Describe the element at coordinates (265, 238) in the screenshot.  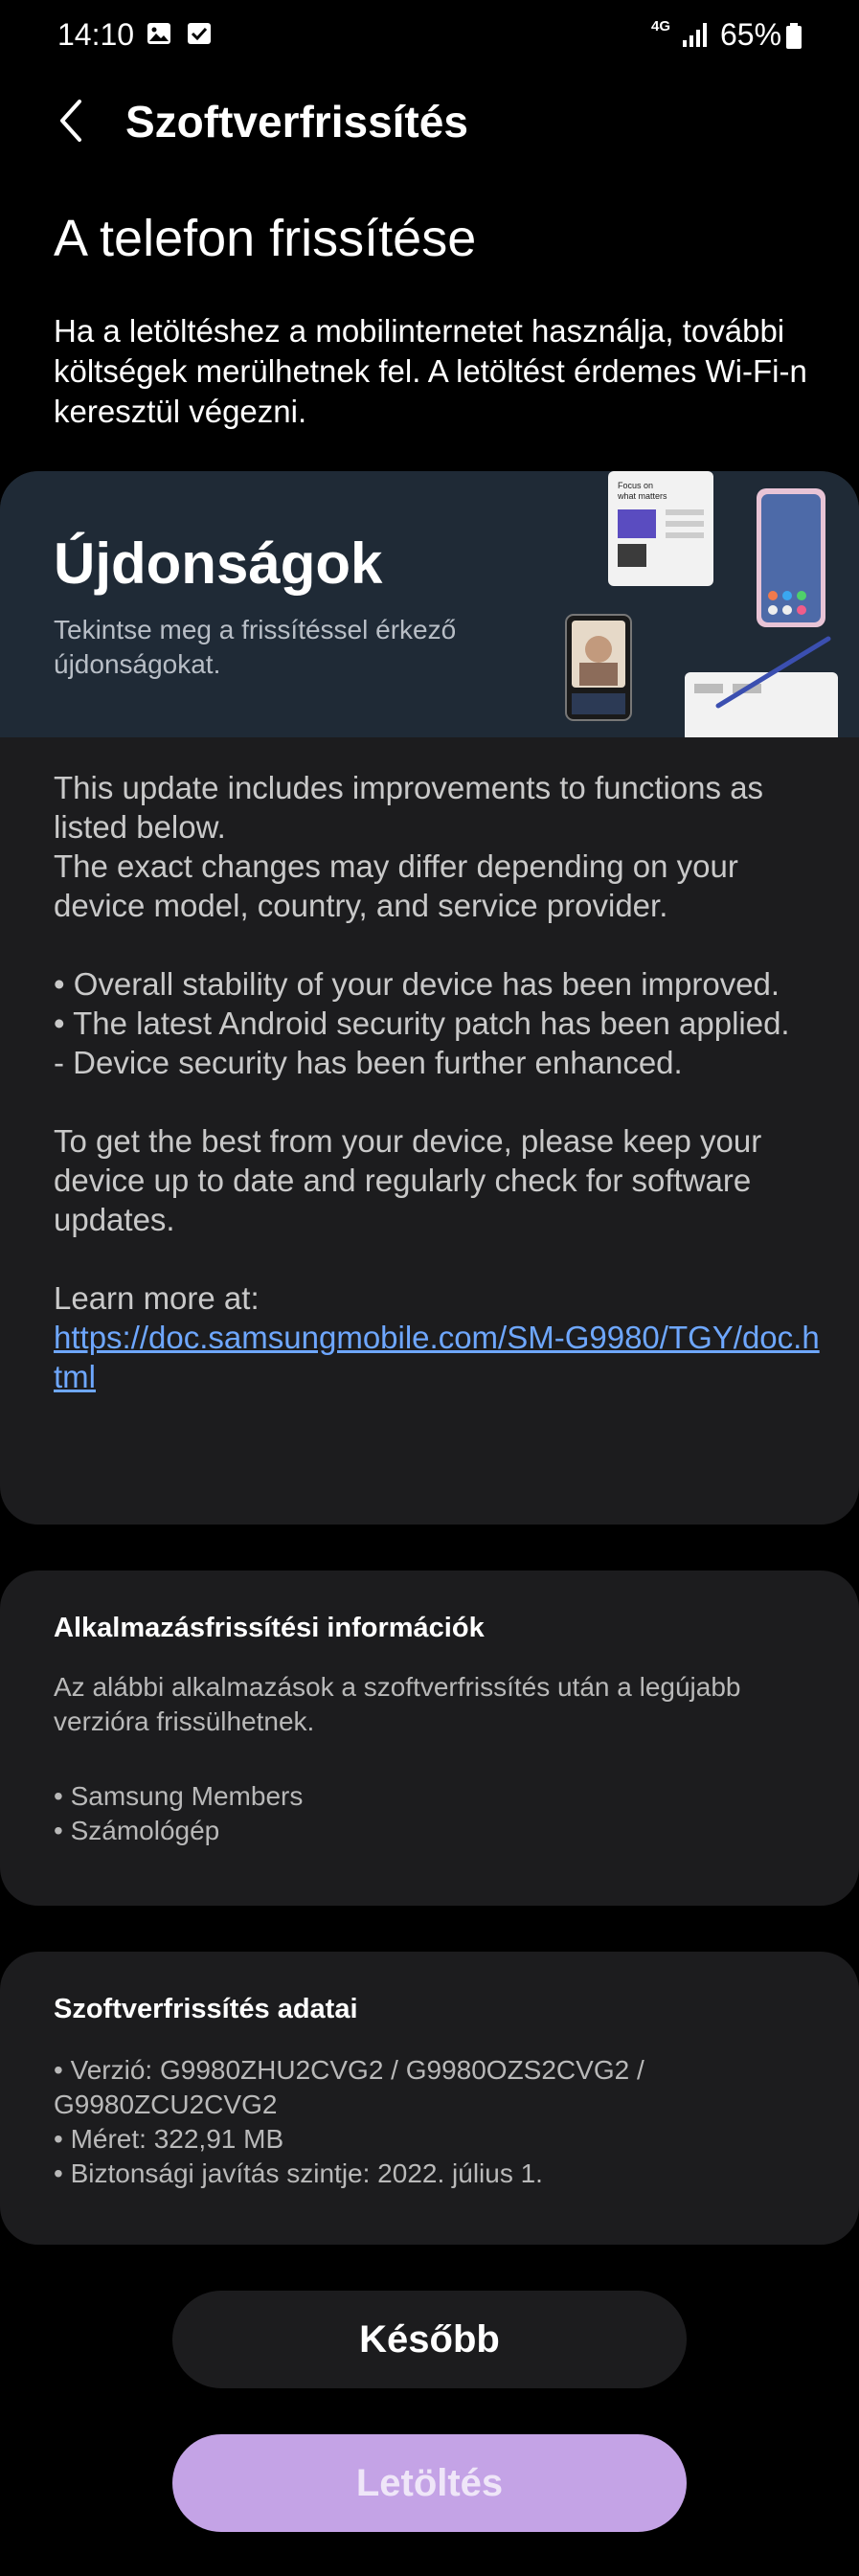
I see `section-heading: A telefon frissítése` at that location.